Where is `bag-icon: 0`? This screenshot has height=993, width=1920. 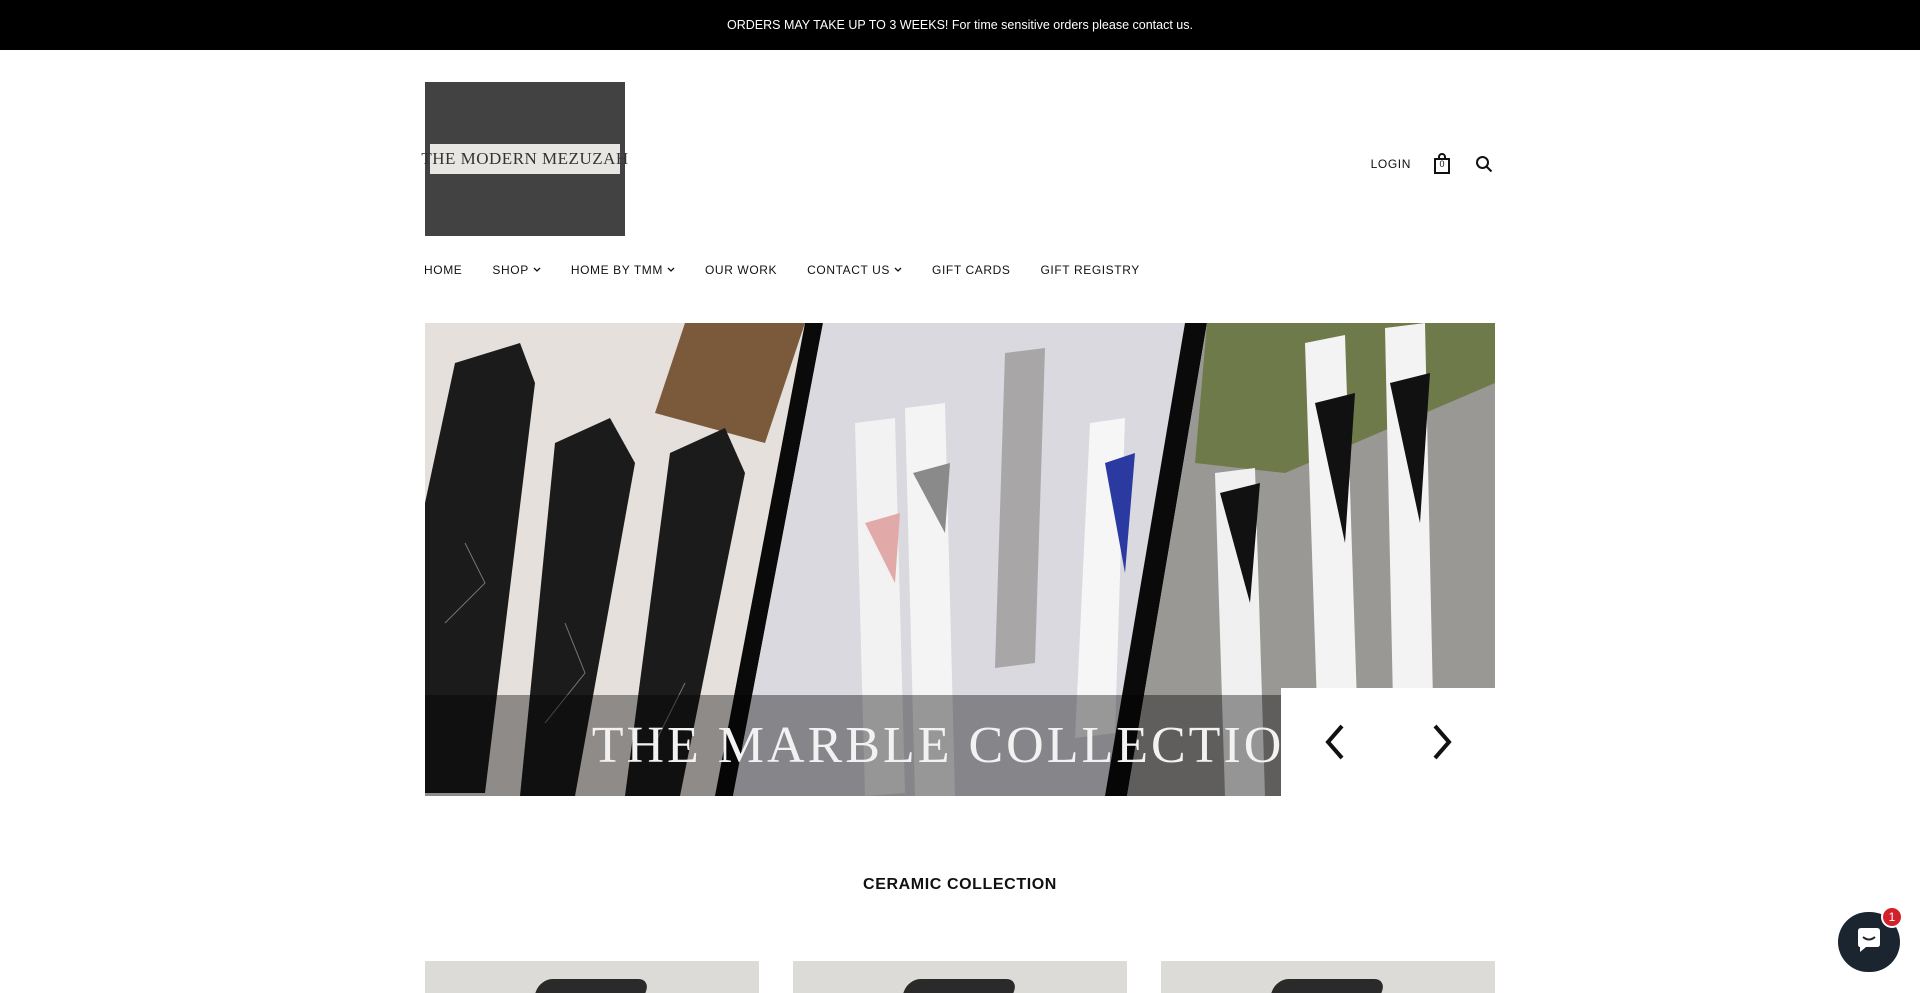 bag-icon: 0 is located at coordinates (1442, 164).